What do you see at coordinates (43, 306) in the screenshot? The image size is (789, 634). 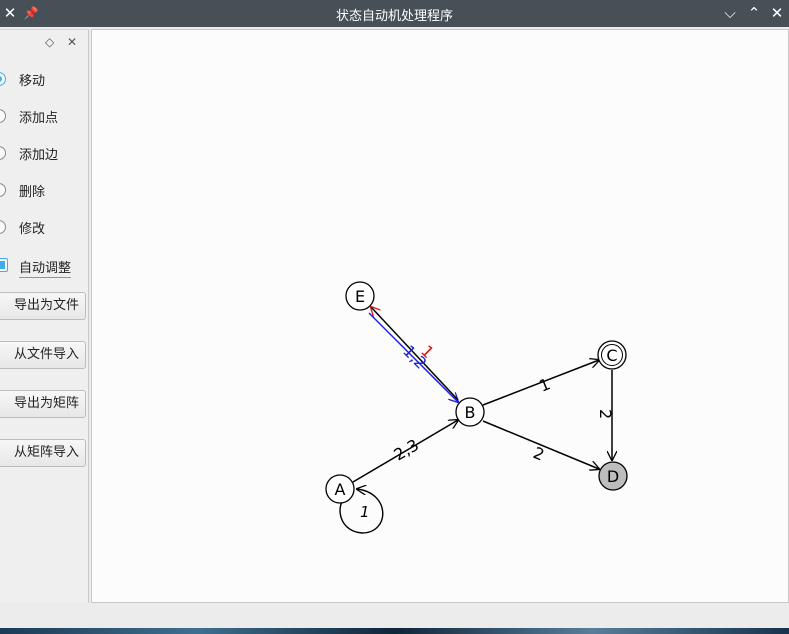 I see `export-file-button: 导出为文件` at bounding box center [43, 306].